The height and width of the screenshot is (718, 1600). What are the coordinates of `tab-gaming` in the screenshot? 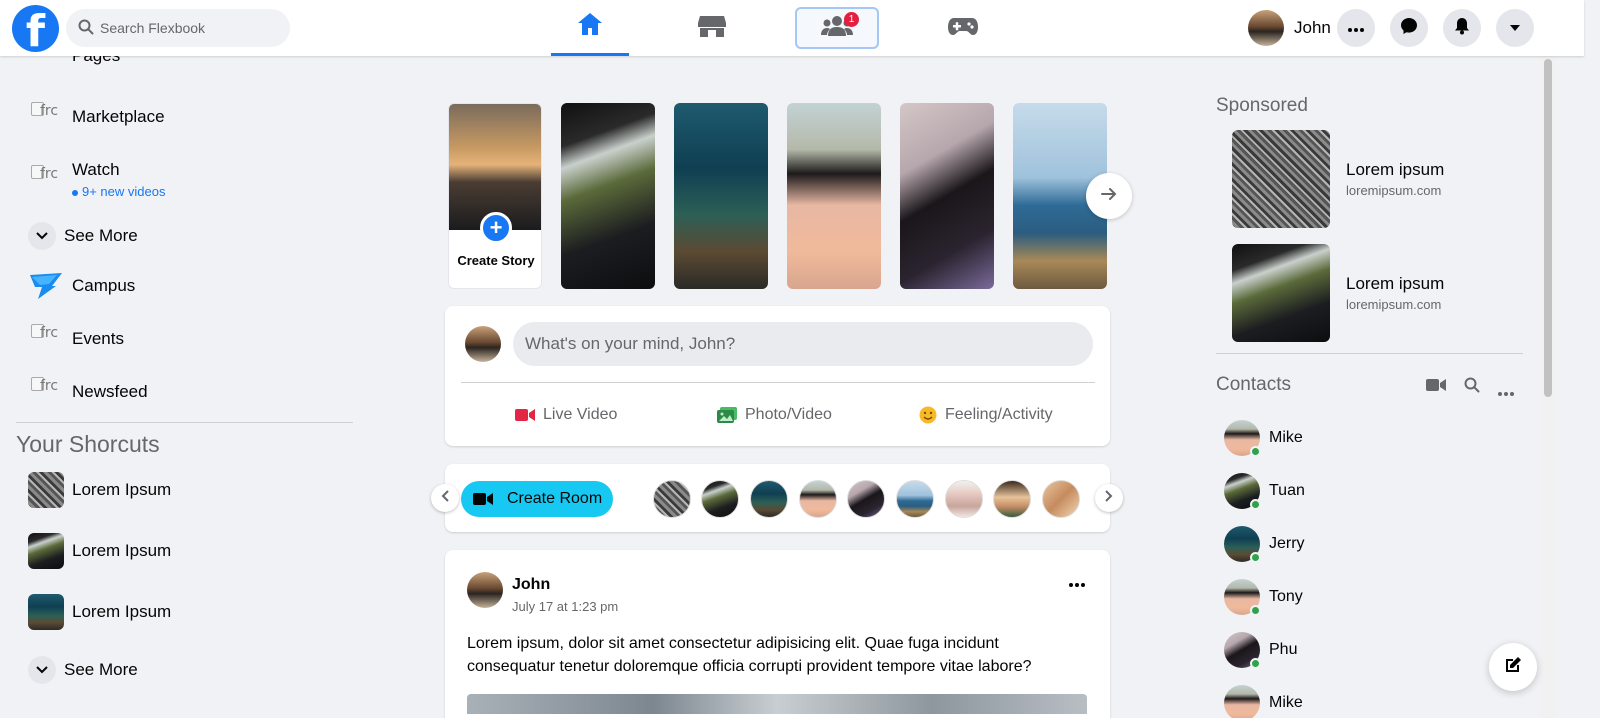 It's located at (963, 28).